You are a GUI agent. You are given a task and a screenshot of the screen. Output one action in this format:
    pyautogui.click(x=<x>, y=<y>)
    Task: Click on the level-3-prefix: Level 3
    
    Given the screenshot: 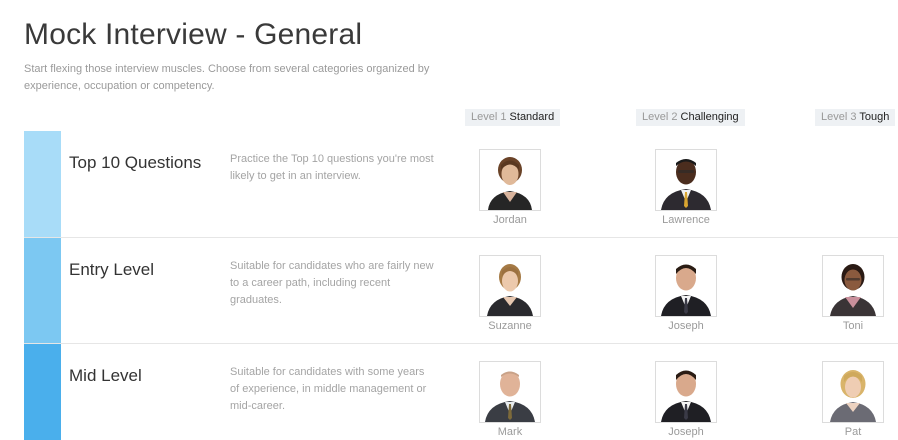 What is the action you would take?
    pyautogui.click(x=839, y=117)
    